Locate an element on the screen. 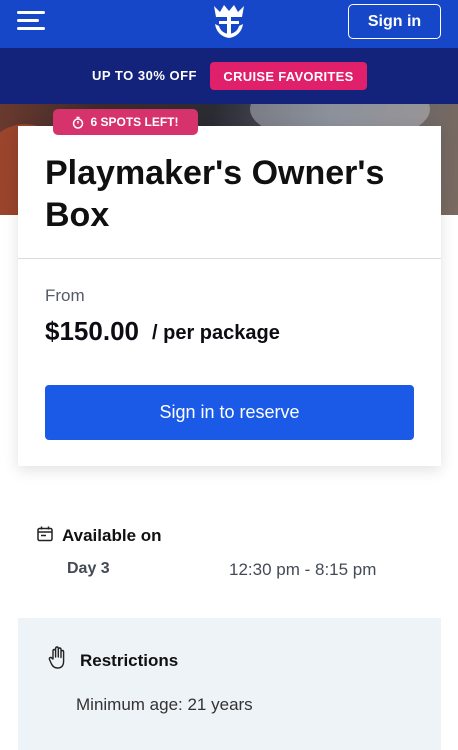  sign-in-button: Sign in is located at coordinates (394, 21).